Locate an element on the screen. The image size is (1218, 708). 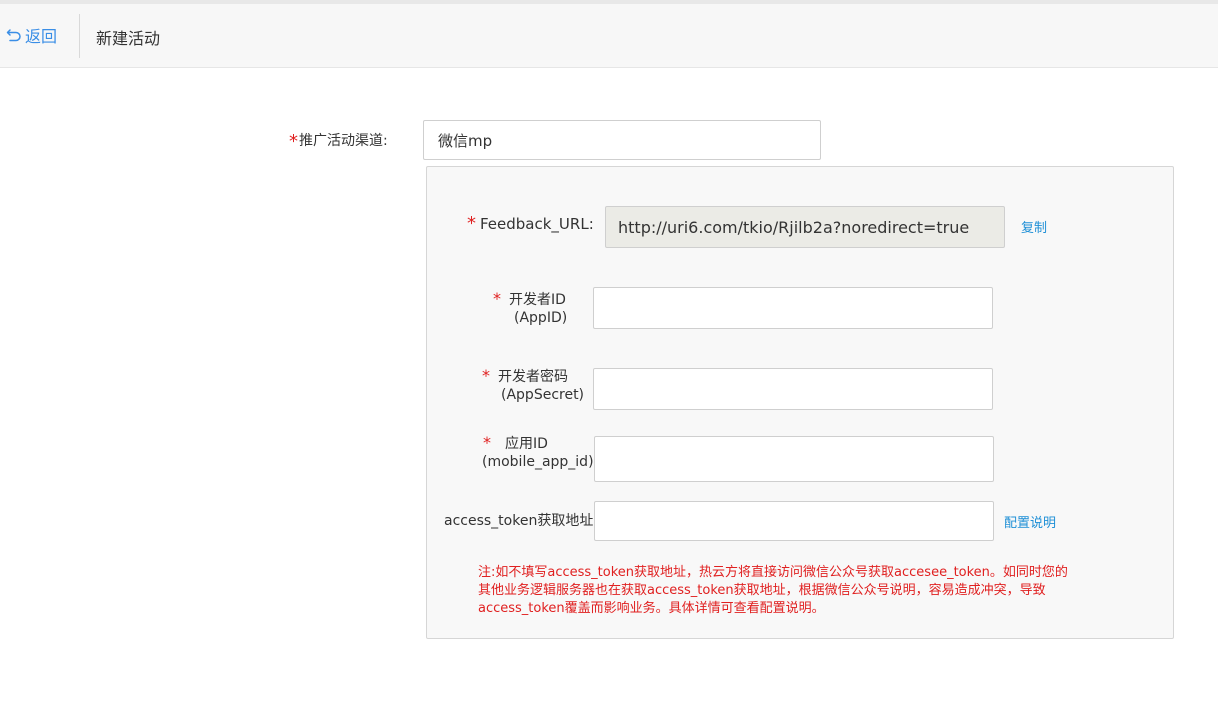
mobile-app-id-label-line1: 应用ID is located at coordinates (526, 444).